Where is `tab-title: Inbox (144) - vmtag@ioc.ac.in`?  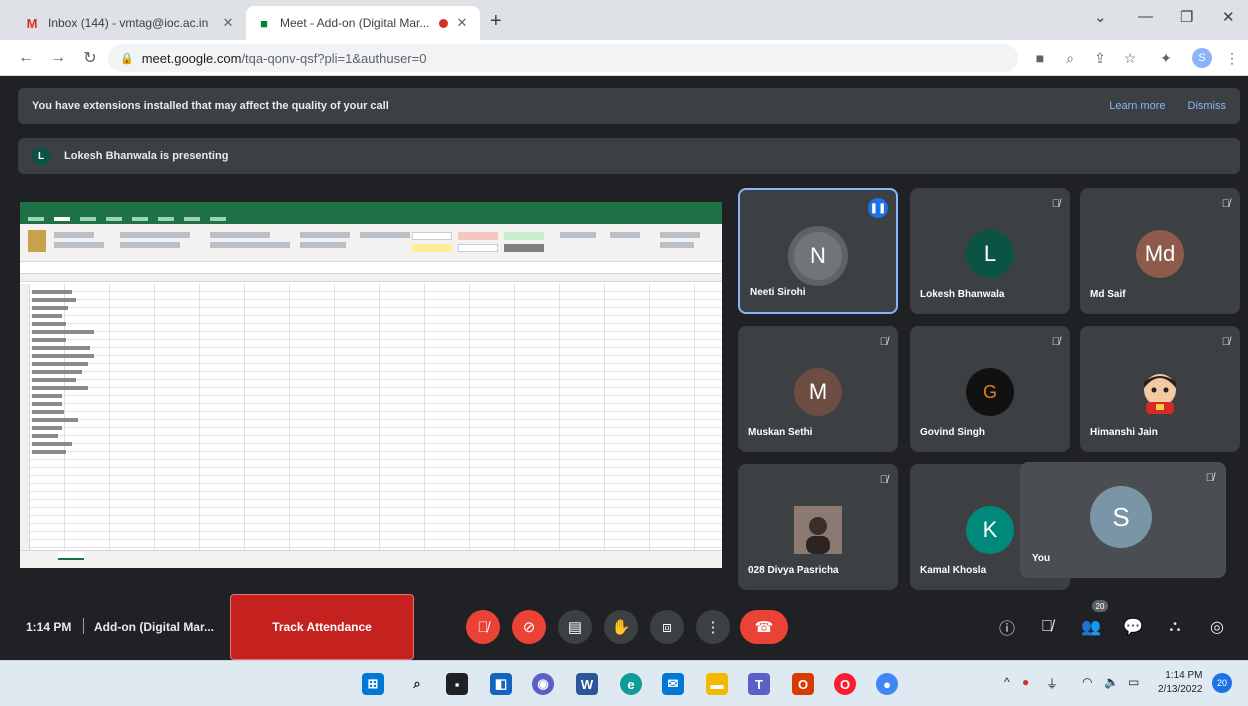 tab-title: Inbox (144) - vmtag@ioc.ac.in is located at coordinates (128, 23).